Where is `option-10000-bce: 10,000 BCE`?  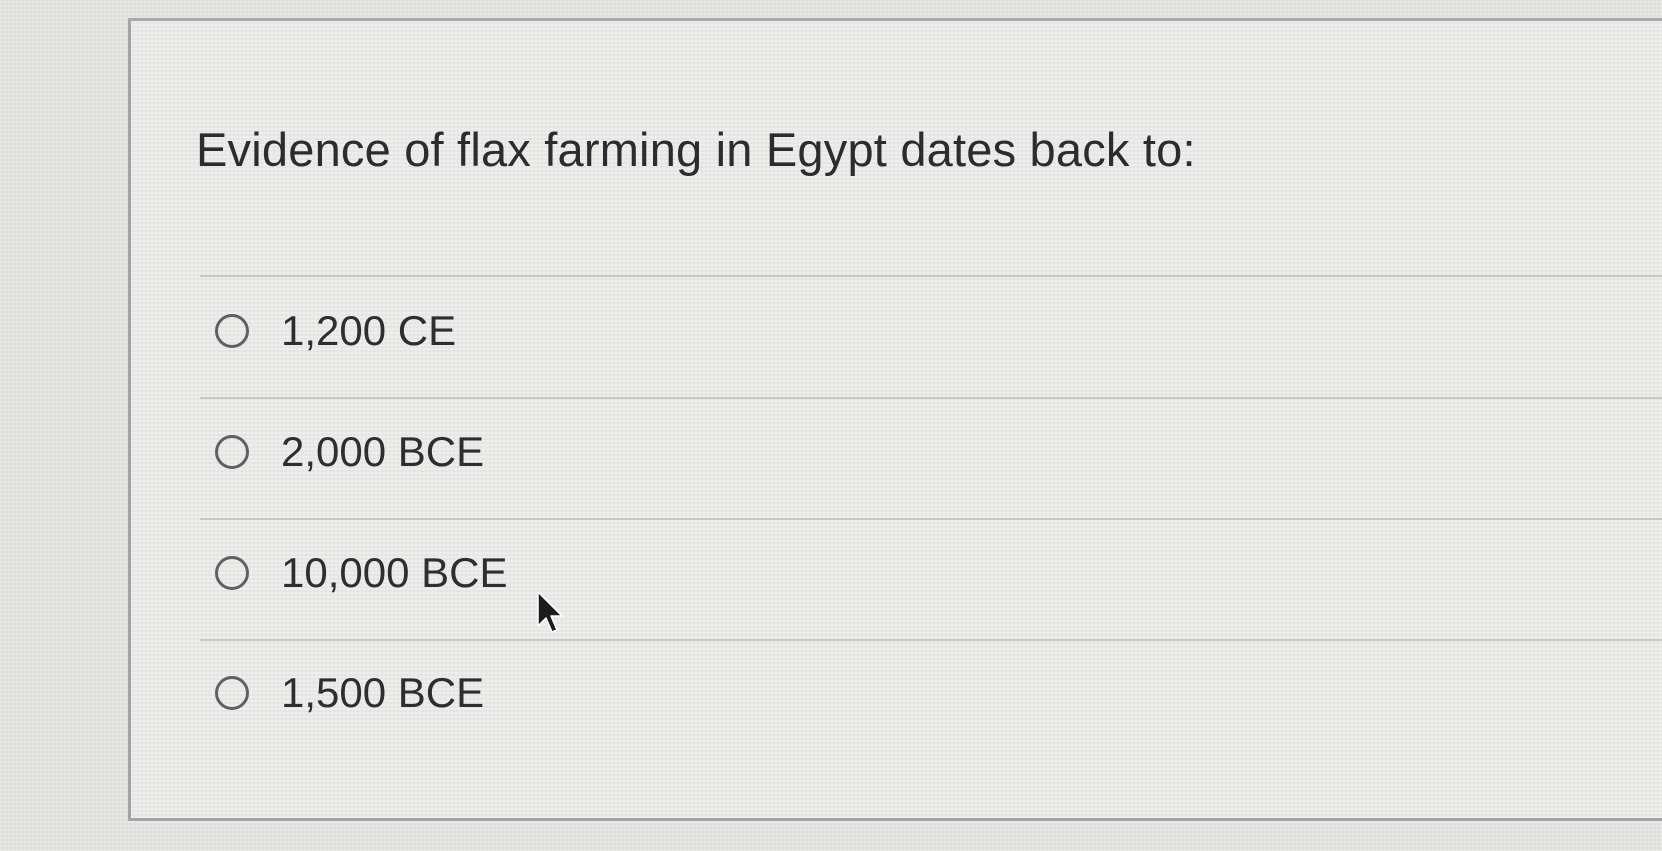
option-10000-bce: 10,000 BCE is located at coordinates (361, 573).